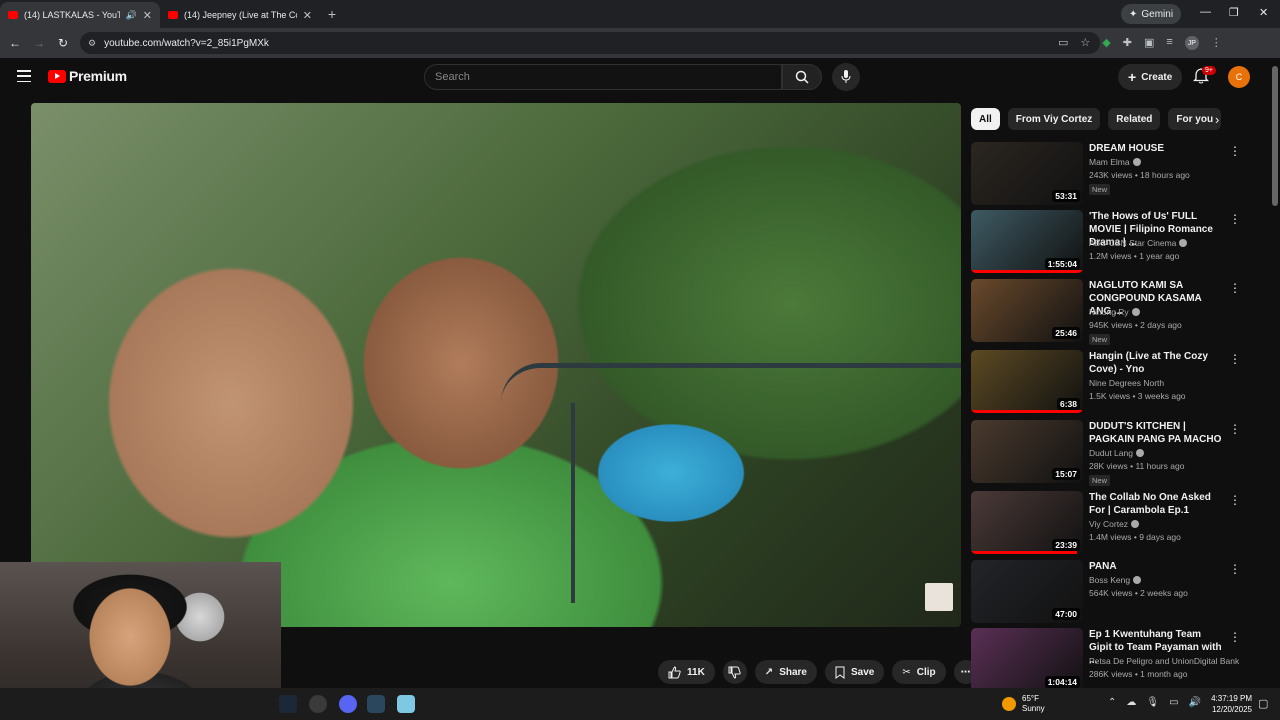 The image size is (1280, 720). Describe the element at coordinates (1234, 12) in the screenshot. I see `restore-icon: ❐` at that location.